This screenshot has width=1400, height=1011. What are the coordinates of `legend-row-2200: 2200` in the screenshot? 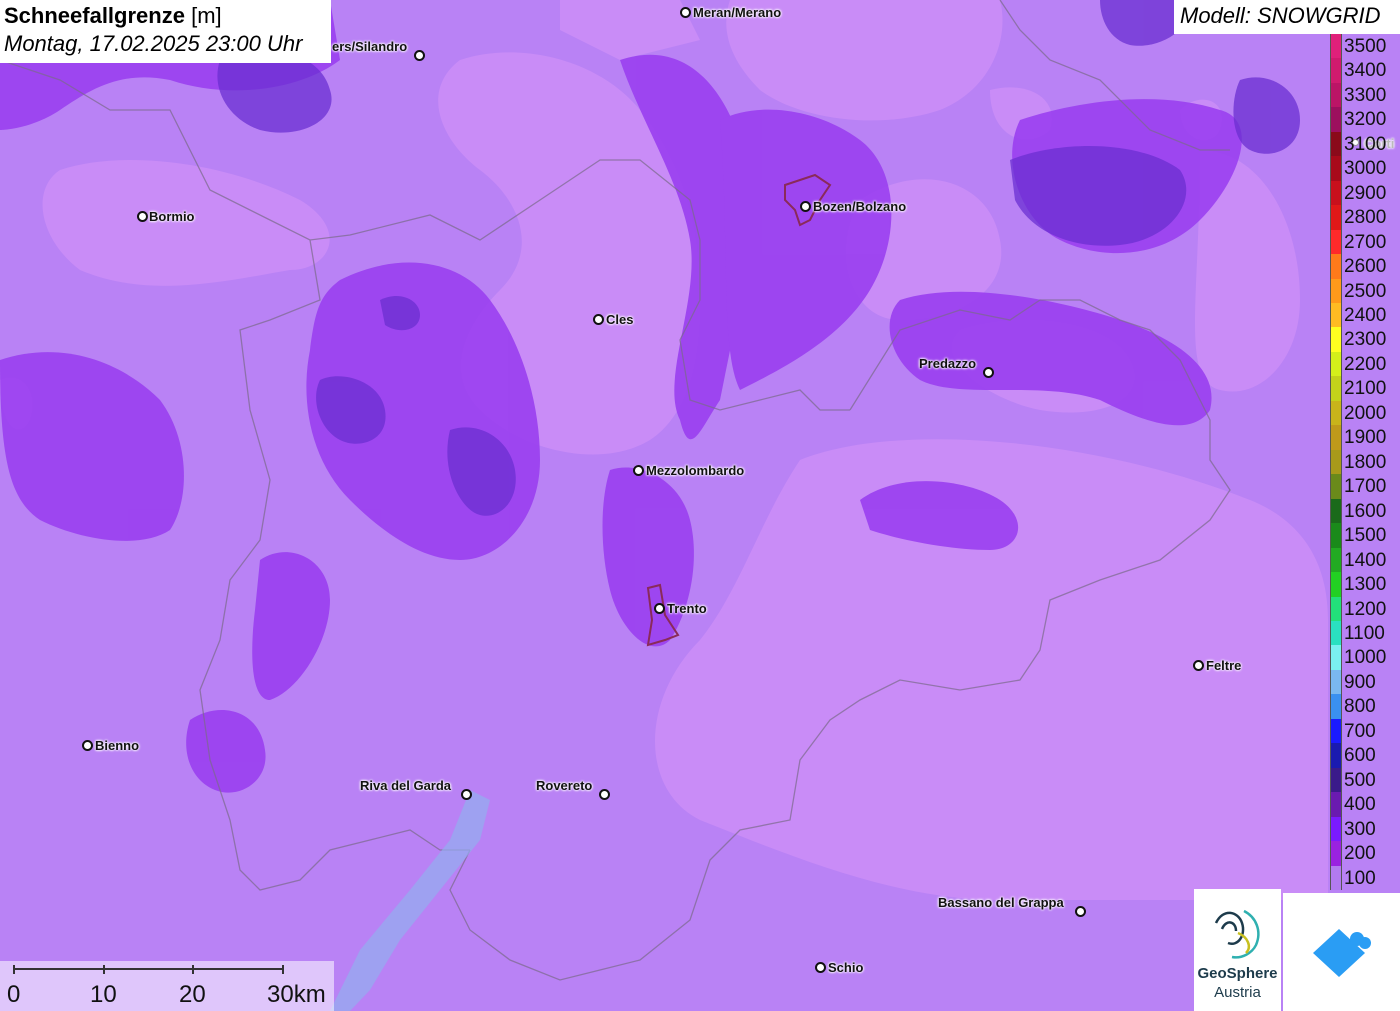 It's located at (1364, 364).